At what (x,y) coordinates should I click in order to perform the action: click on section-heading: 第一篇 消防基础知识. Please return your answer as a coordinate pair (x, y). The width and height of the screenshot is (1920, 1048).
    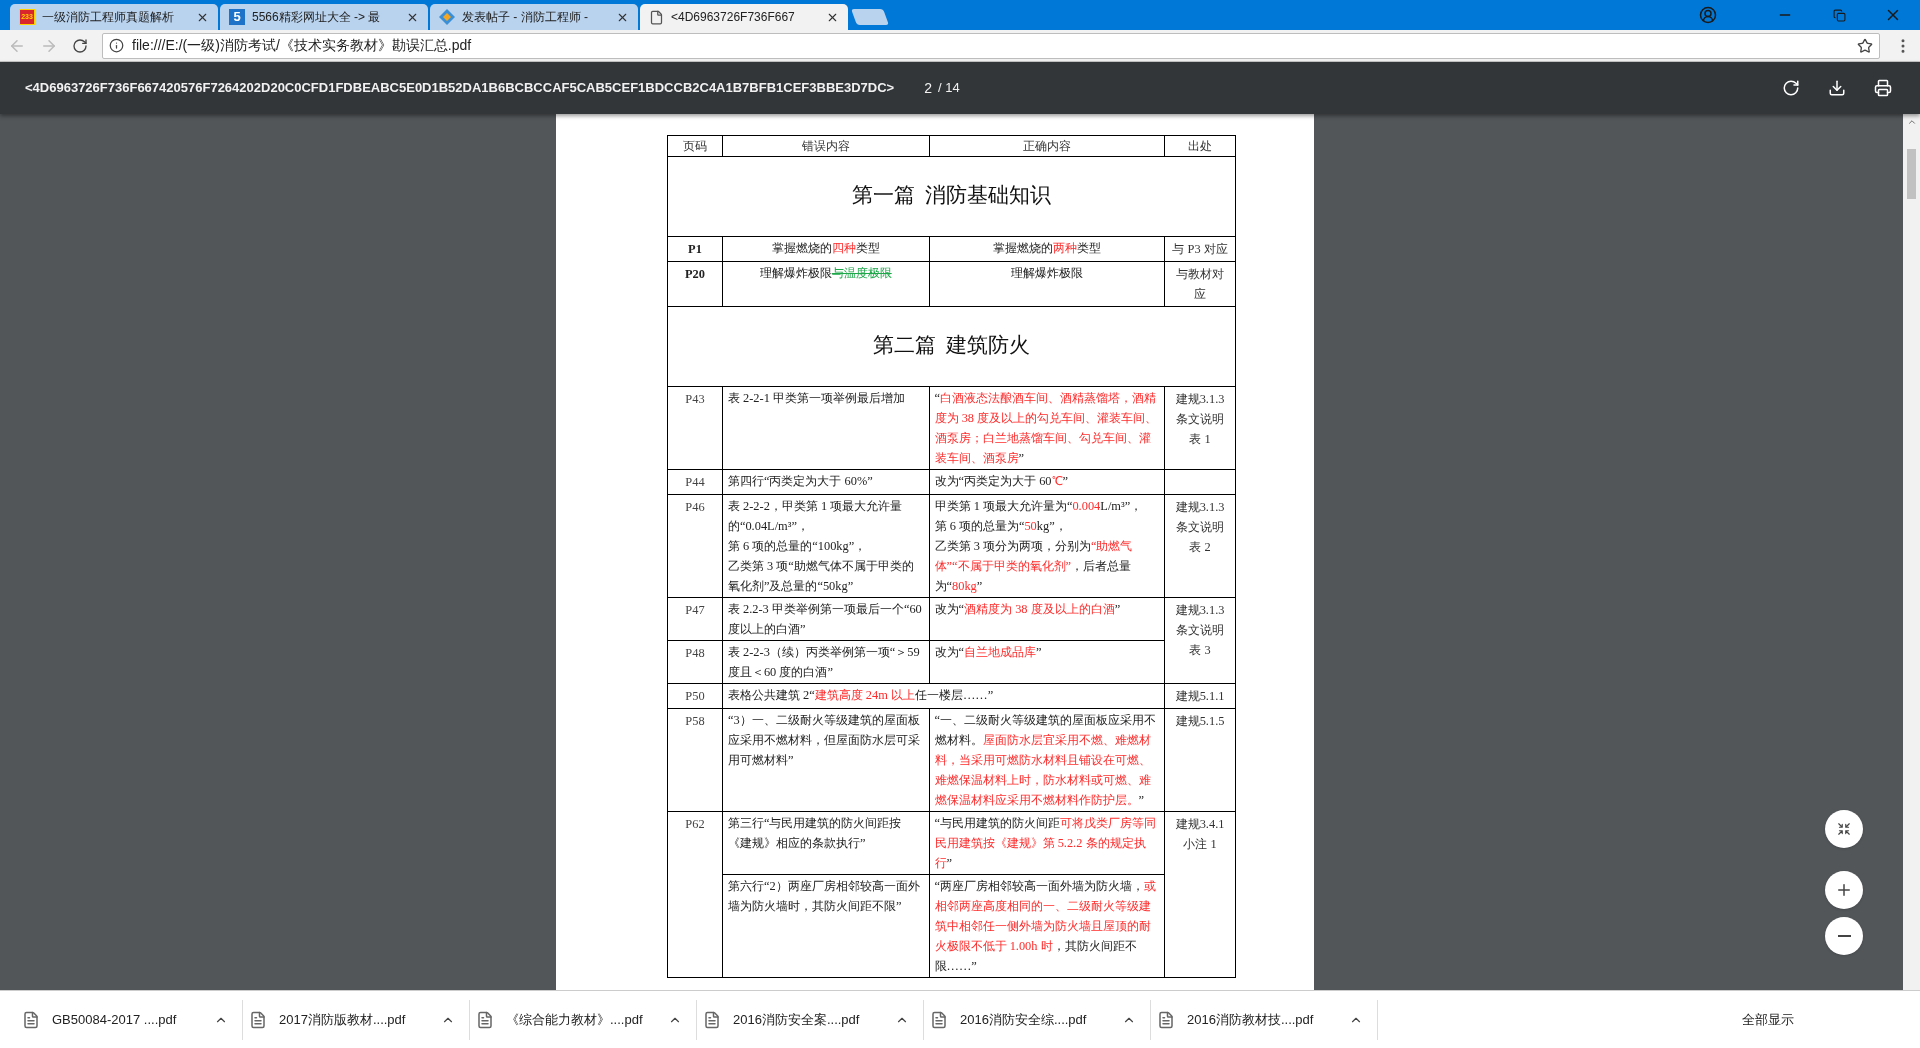
    Looking at the image, I should click on (951, 195).